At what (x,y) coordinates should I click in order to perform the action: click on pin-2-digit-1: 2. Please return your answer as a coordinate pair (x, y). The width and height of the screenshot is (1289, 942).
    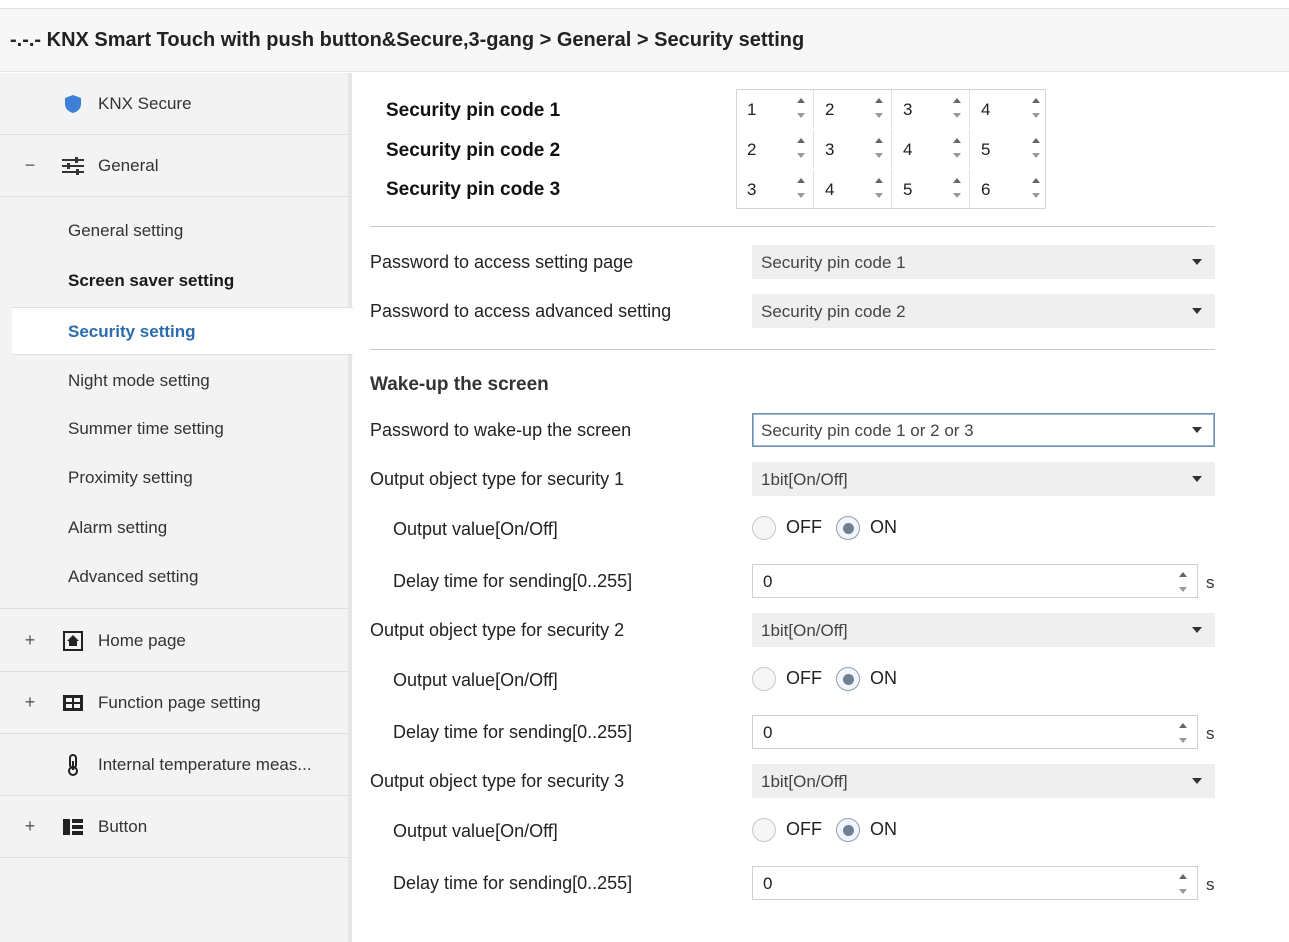
    Looking at the image, I should click on (775, 149).